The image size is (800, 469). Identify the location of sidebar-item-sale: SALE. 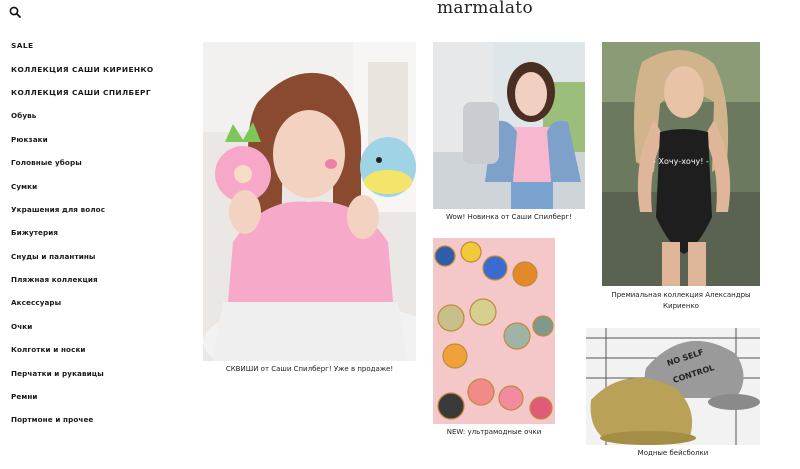
(22, 45).